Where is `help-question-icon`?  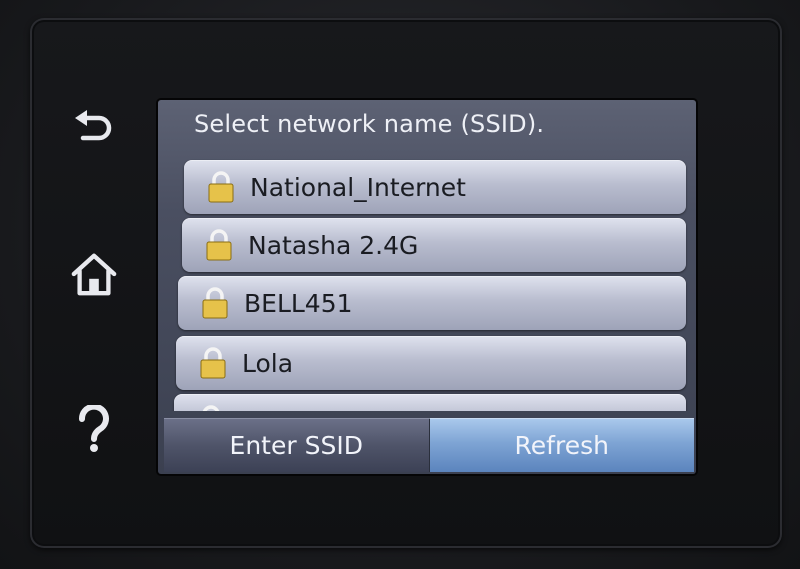 help-question-icon is located at coordinates (93, 428).